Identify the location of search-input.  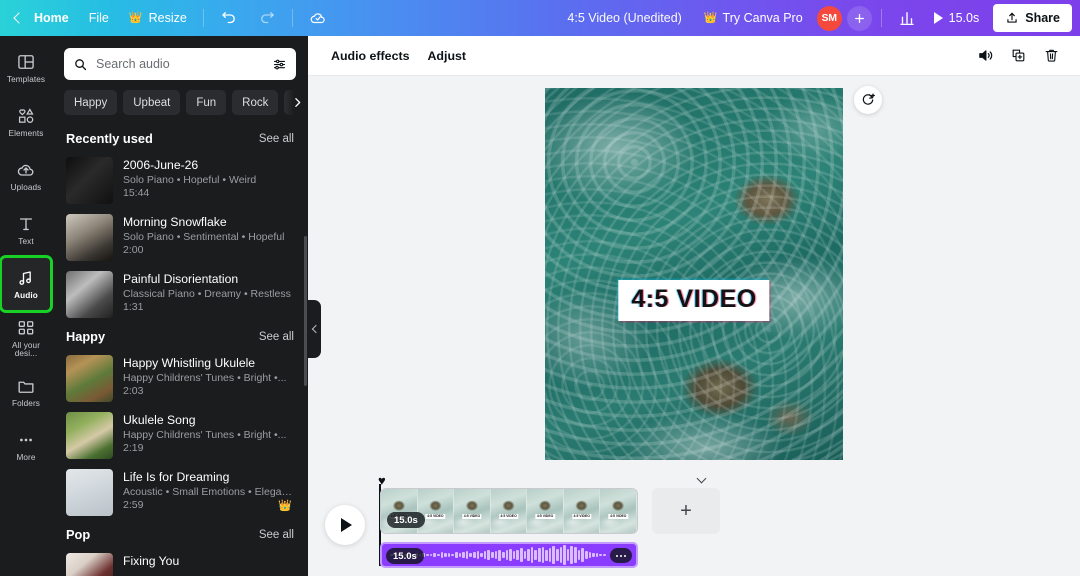
(180, 64).